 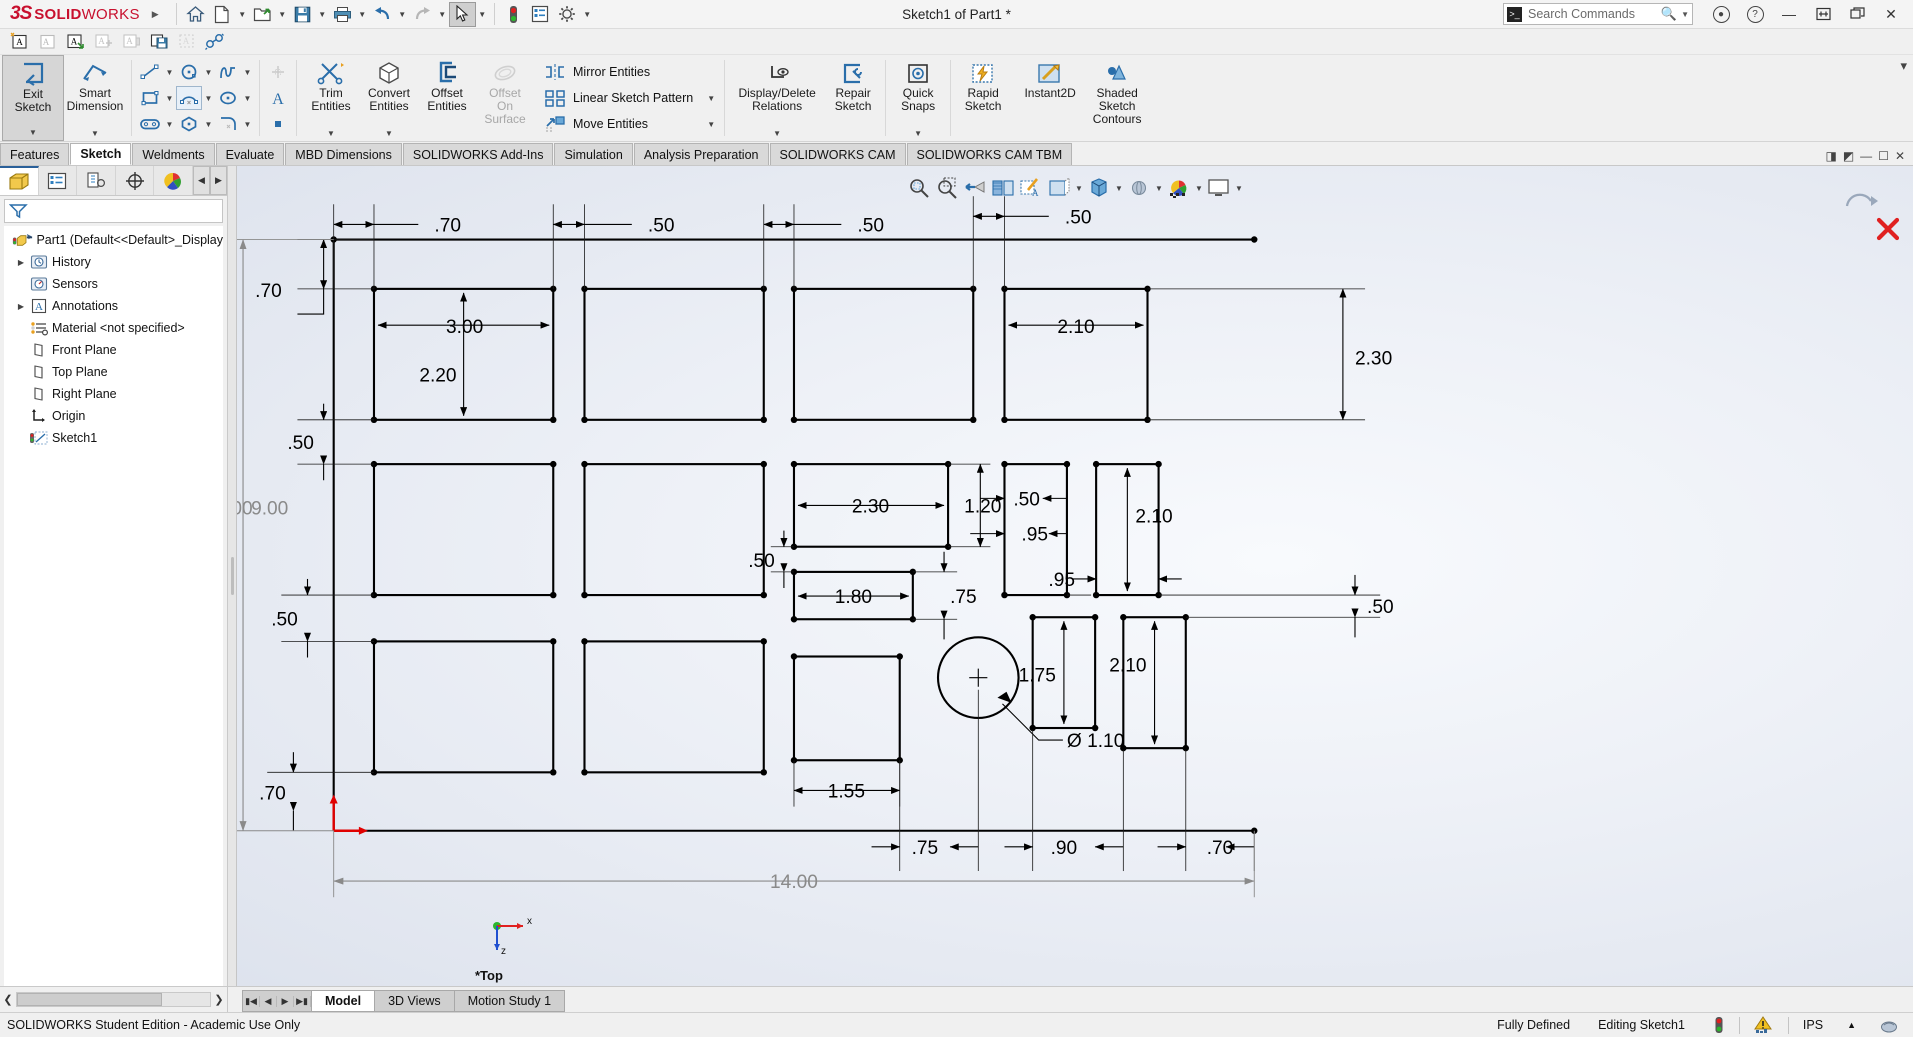 What do you see at coordinates (1270, 354) in the screenshot?
I see `dim-right-230: 2.30` at bounding box center [1270, 354].